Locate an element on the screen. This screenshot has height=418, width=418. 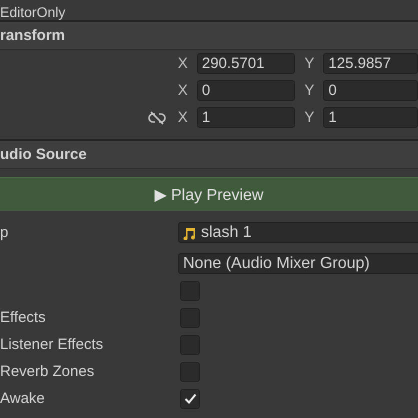
checkmark-icon is located at coordinates (190, 398).